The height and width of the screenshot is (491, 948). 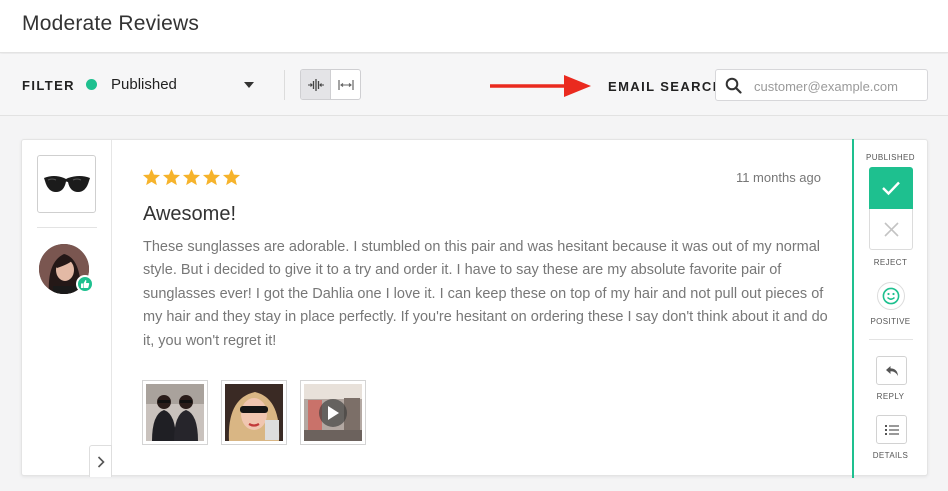 What do you see at coordinates (890, 262) in the screenshot?
I see `reject-label: REJECT` at bounding box center [890, 262].